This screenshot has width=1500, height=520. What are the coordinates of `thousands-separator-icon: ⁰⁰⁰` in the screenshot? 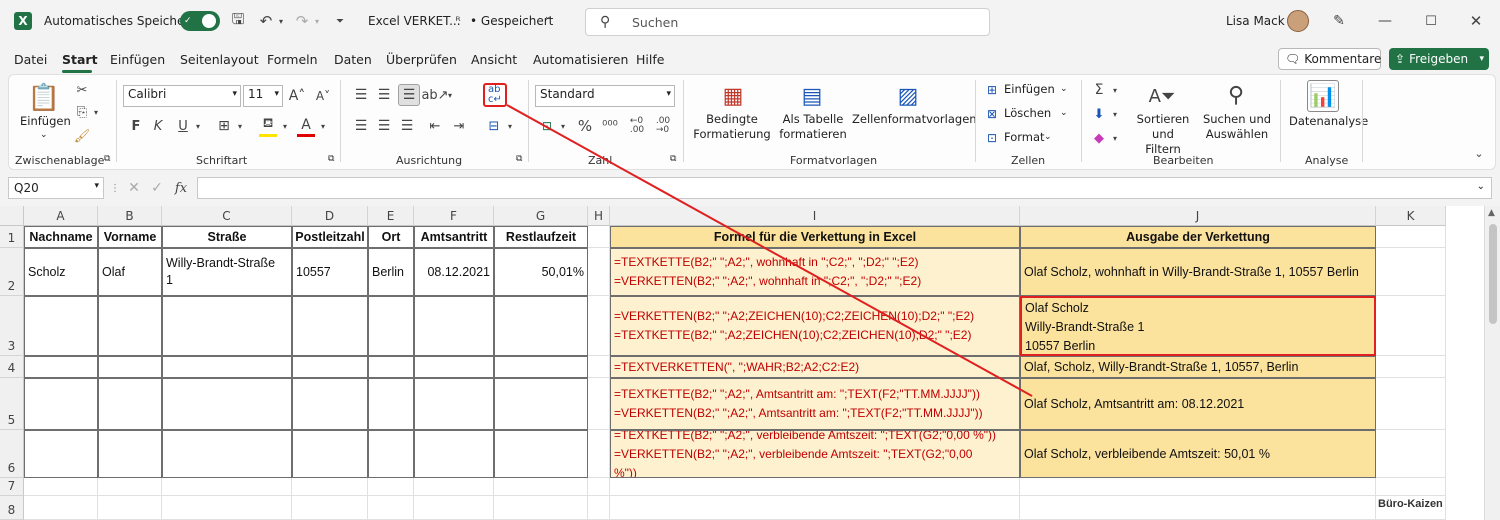 It's located at (610, 126).